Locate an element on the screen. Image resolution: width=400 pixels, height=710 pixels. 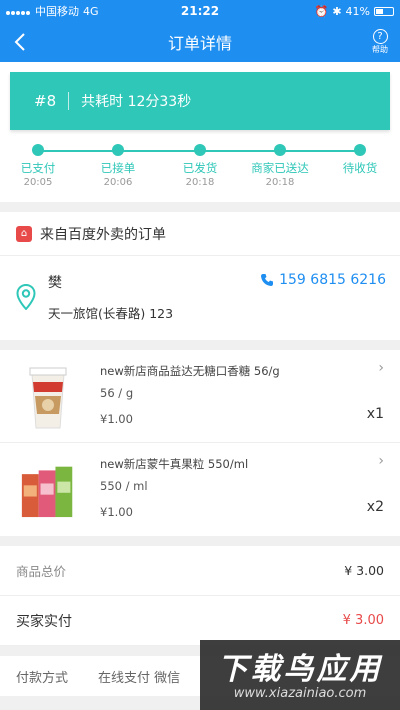
order-number: #8 is located at coordinates (45, 101).